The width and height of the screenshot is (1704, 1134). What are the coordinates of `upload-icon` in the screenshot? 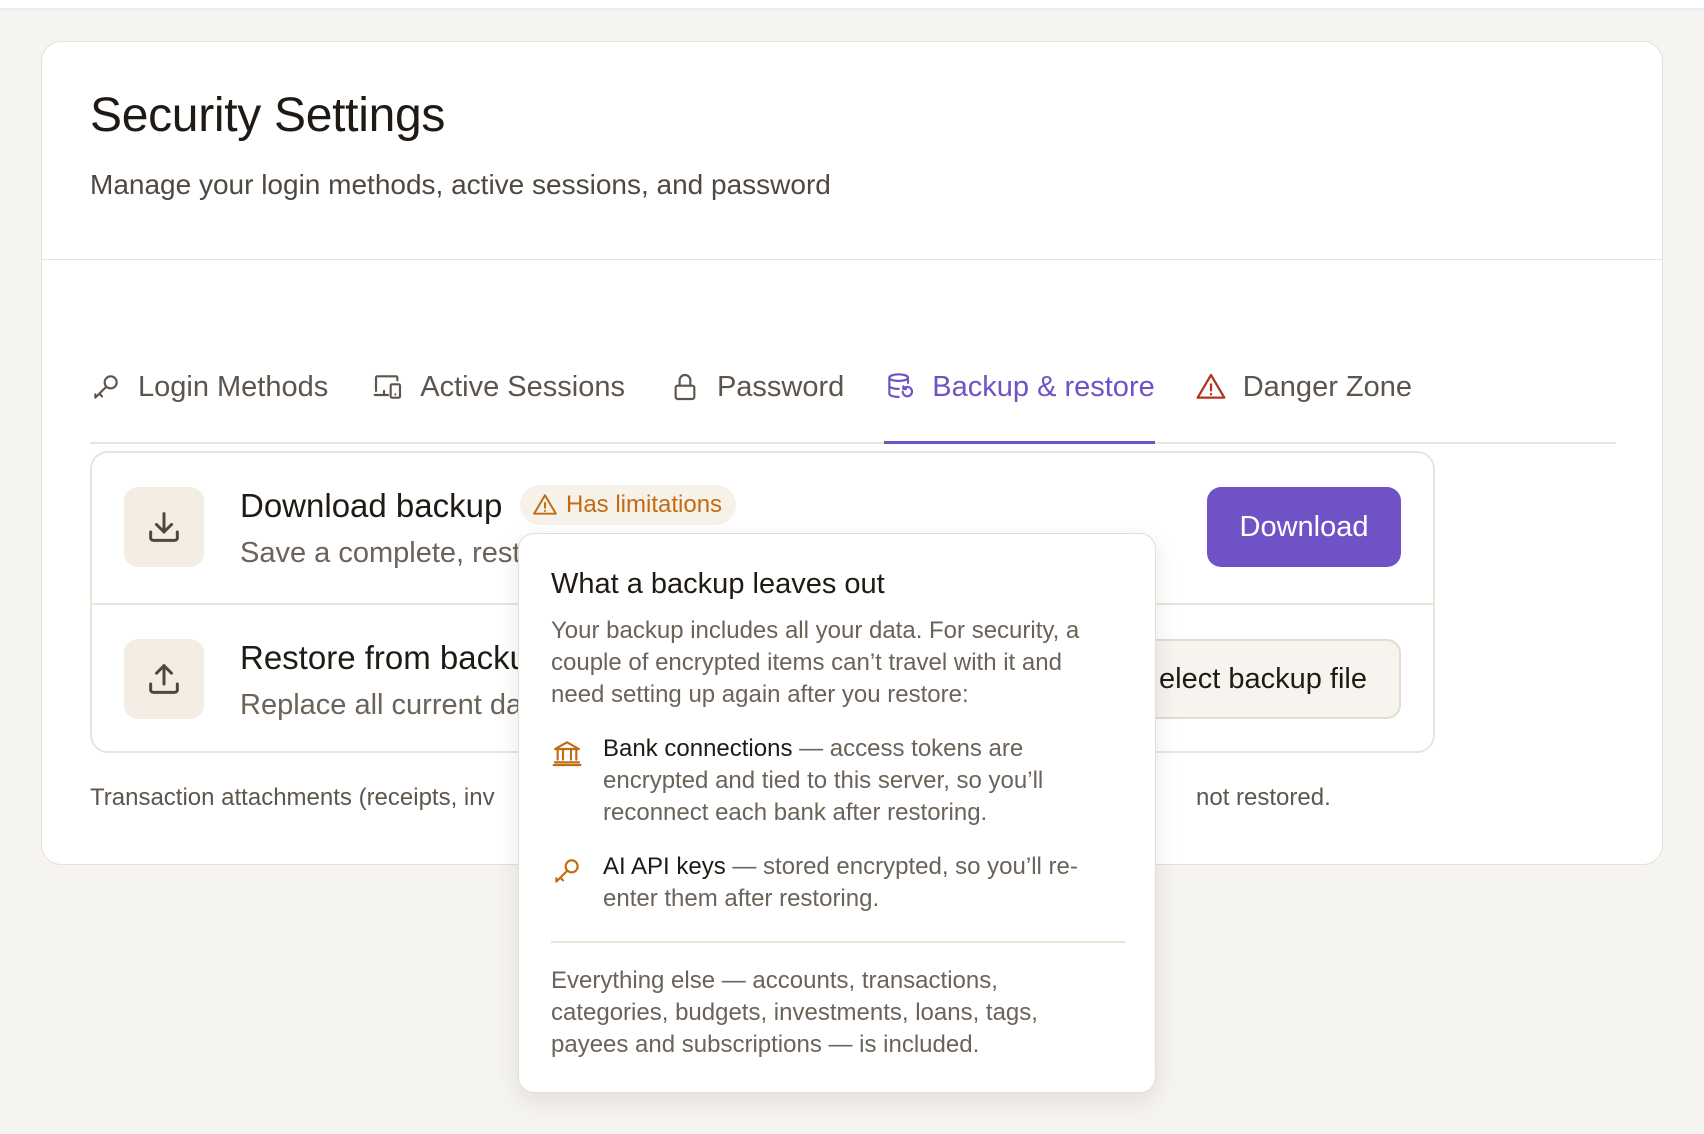 It's located at (164, 679).